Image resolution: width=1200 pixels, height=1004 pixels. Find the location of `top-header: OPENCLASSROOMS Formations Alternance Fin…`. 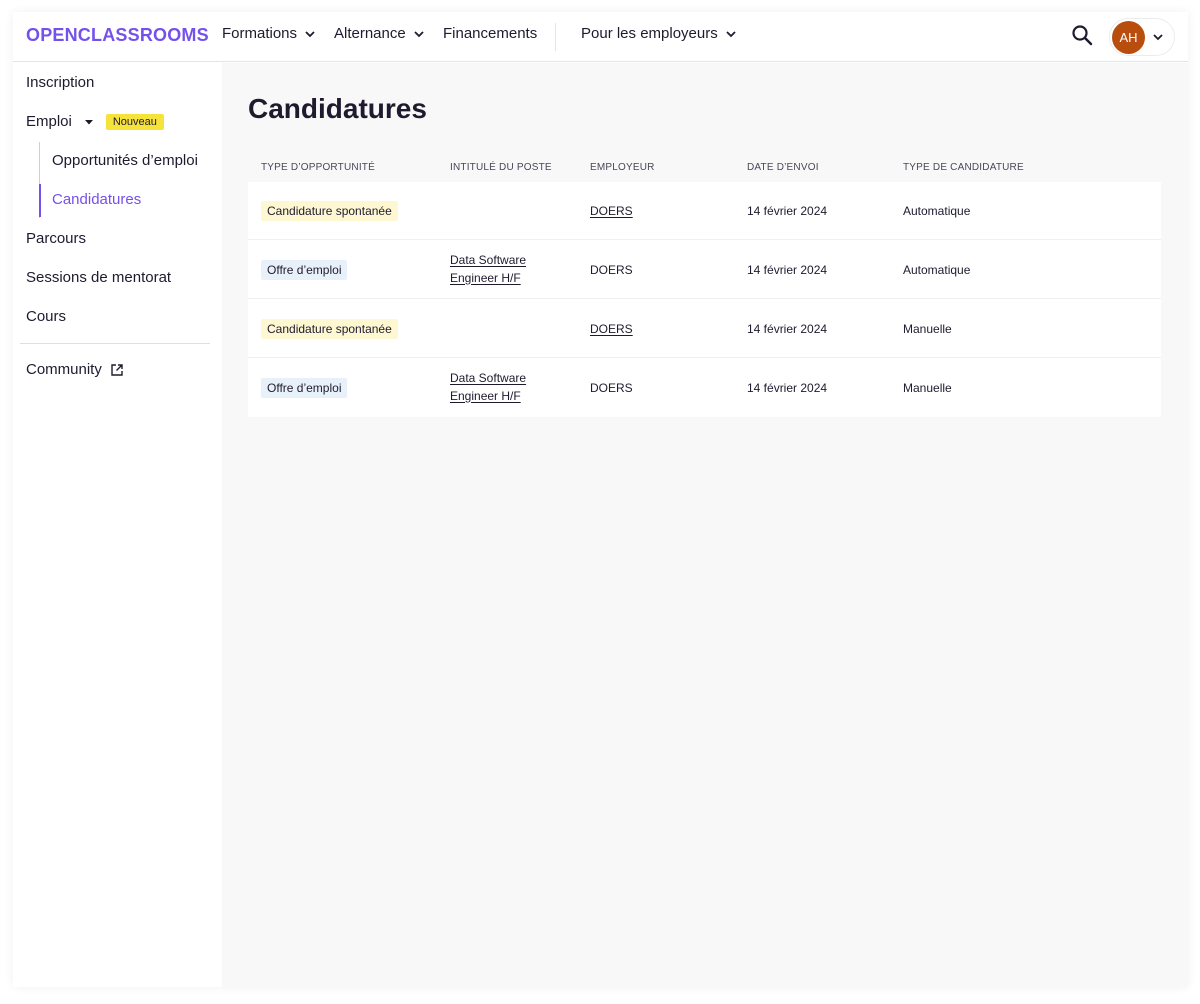

top-header: OPENCLASSROOMS Formations Alternance Fin… is located at coordinates (600, 37).